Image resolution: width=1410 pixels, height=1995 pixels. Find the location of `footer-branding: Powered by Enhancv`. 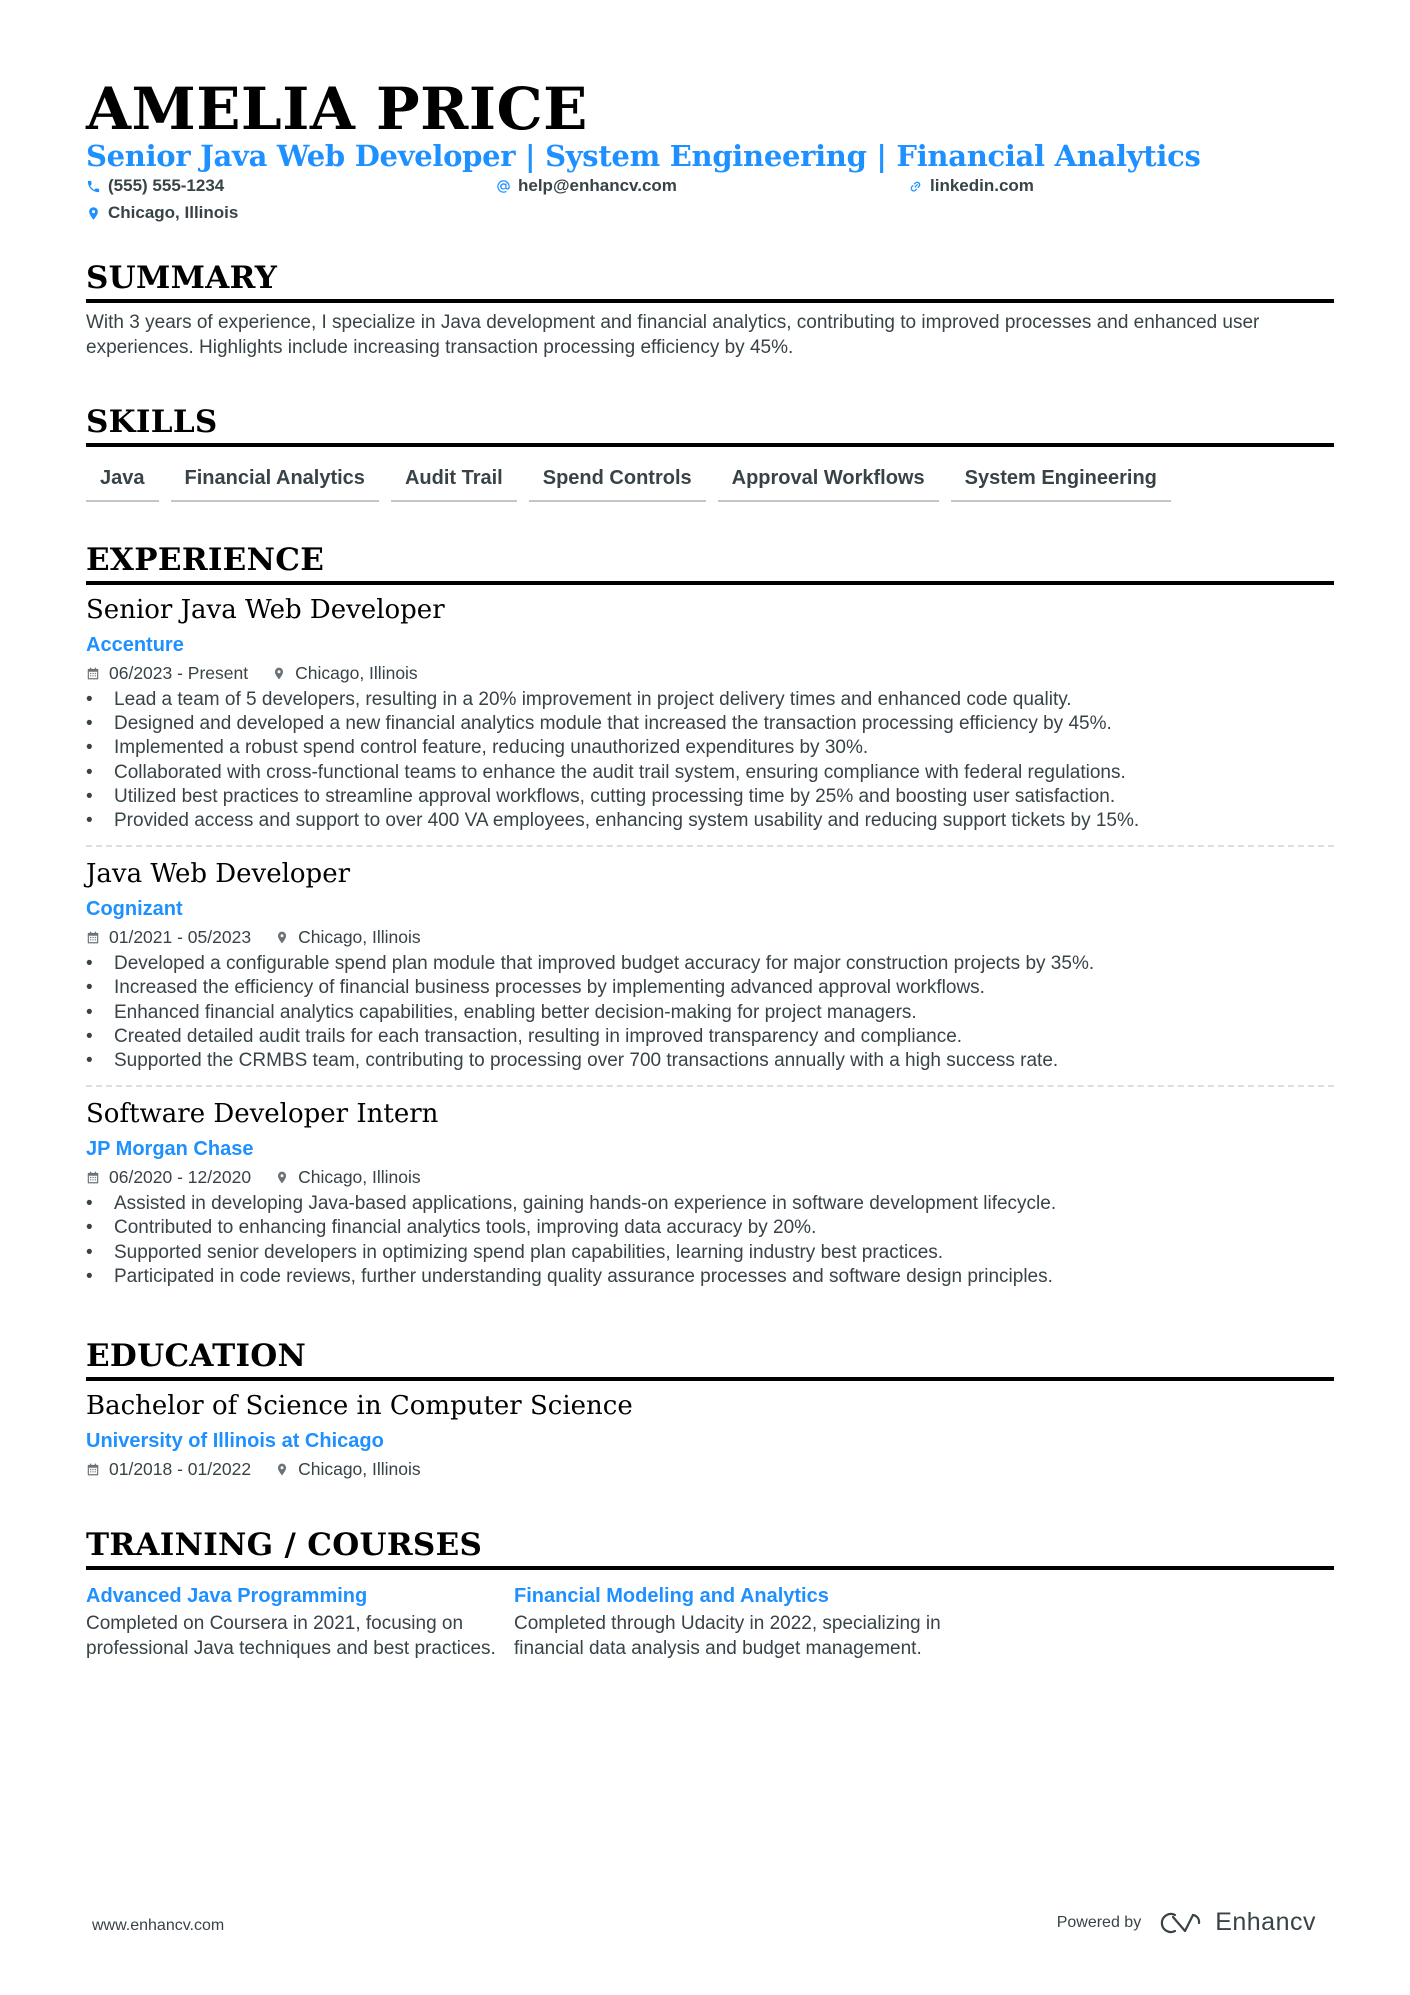

footer-branding: Powered by Enhancv is located at coordinates (1186, 1922).